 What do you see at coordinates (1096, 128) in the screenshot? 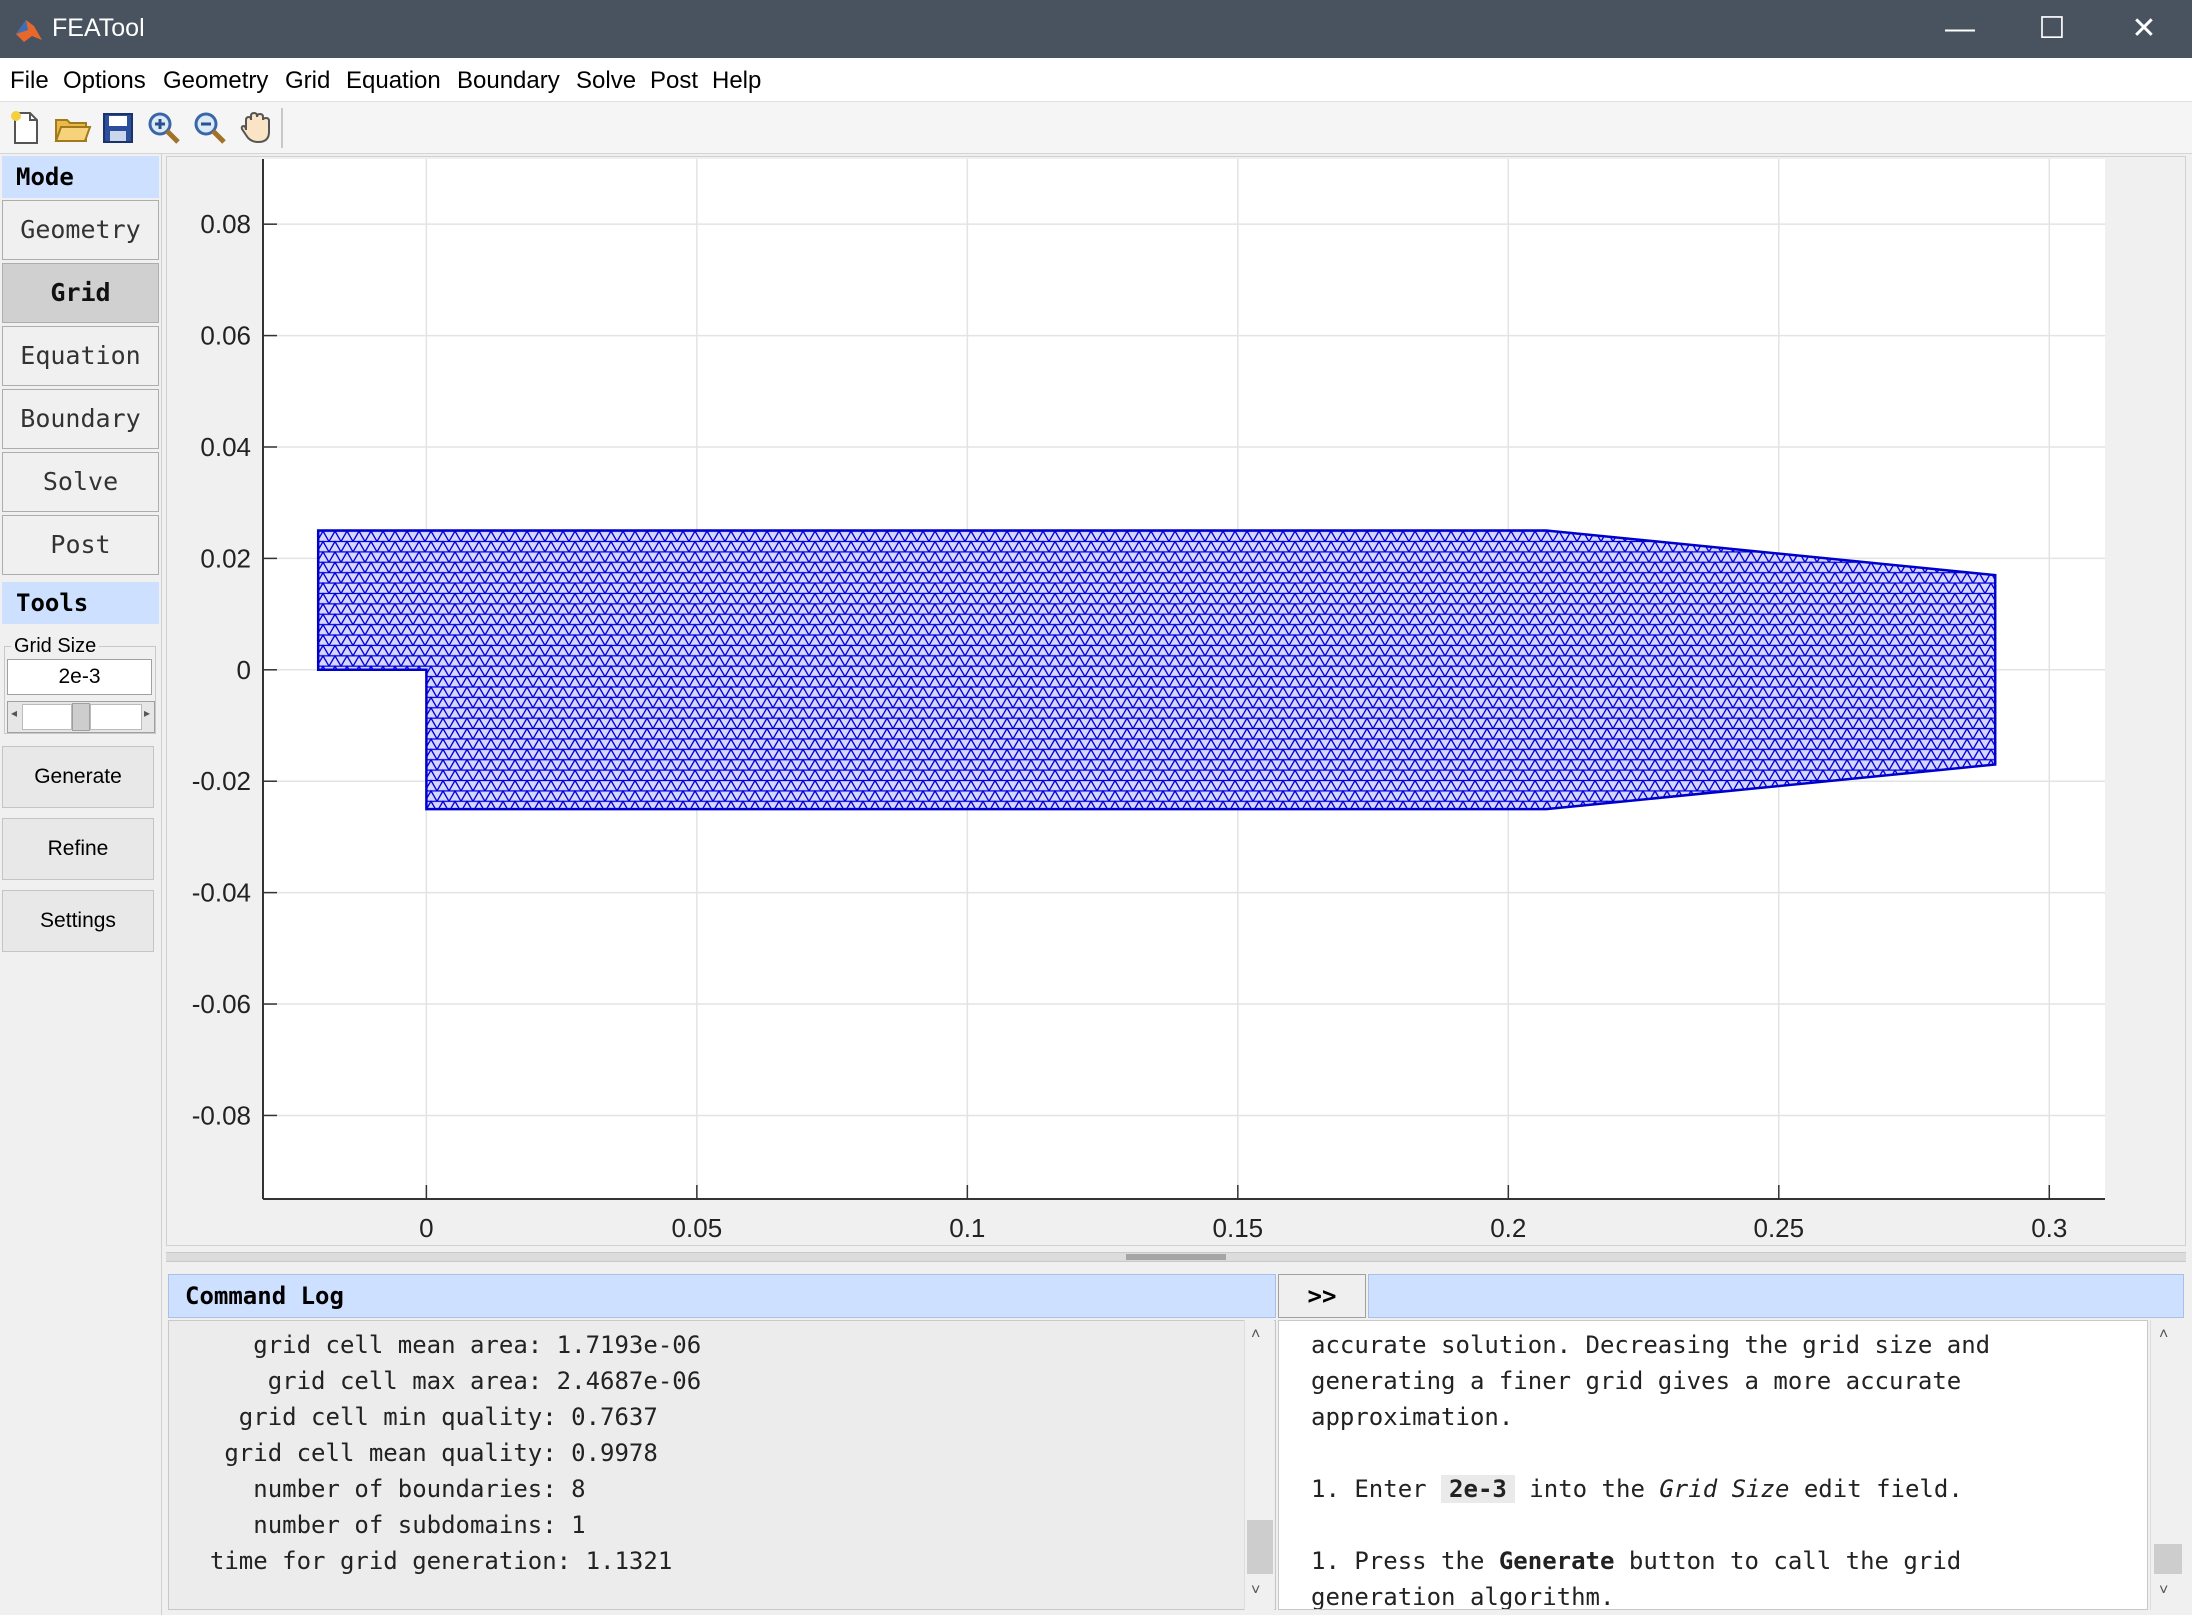
I see `toolbar` at bounding box center [1096, 128].